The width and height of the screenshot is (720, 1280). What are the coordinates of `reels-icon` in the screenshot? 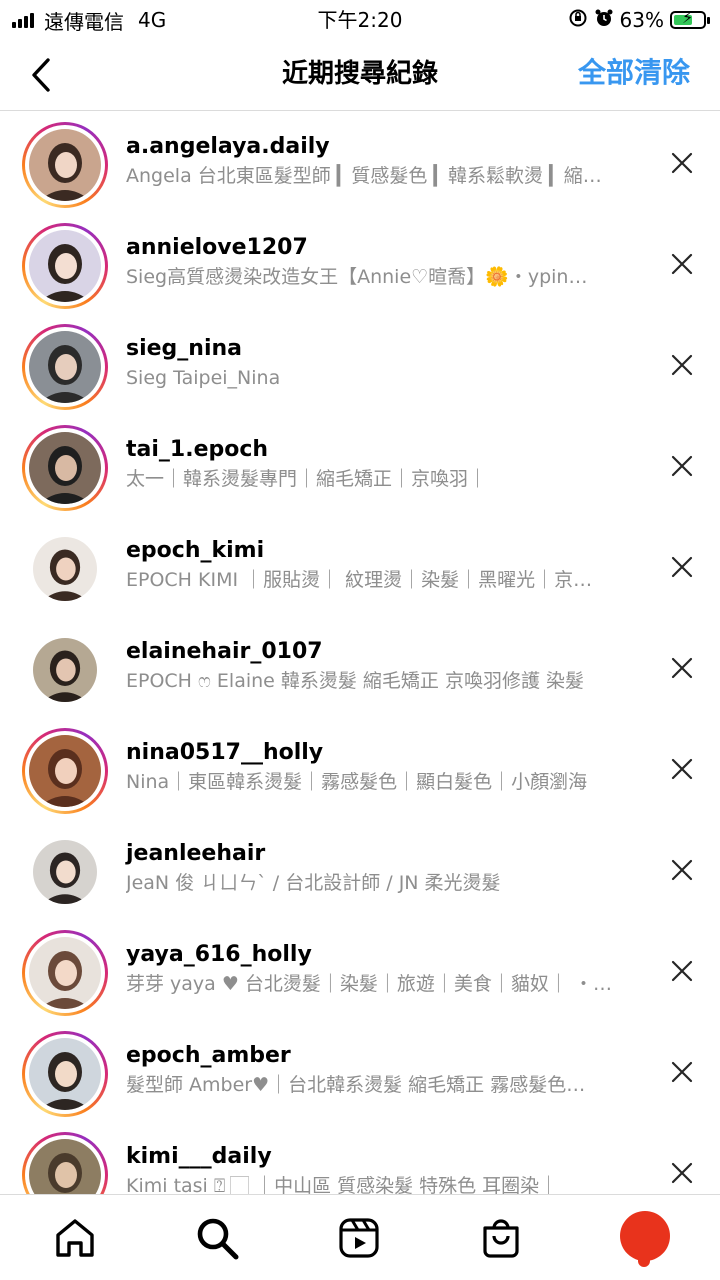 It's located at (359, 1238).